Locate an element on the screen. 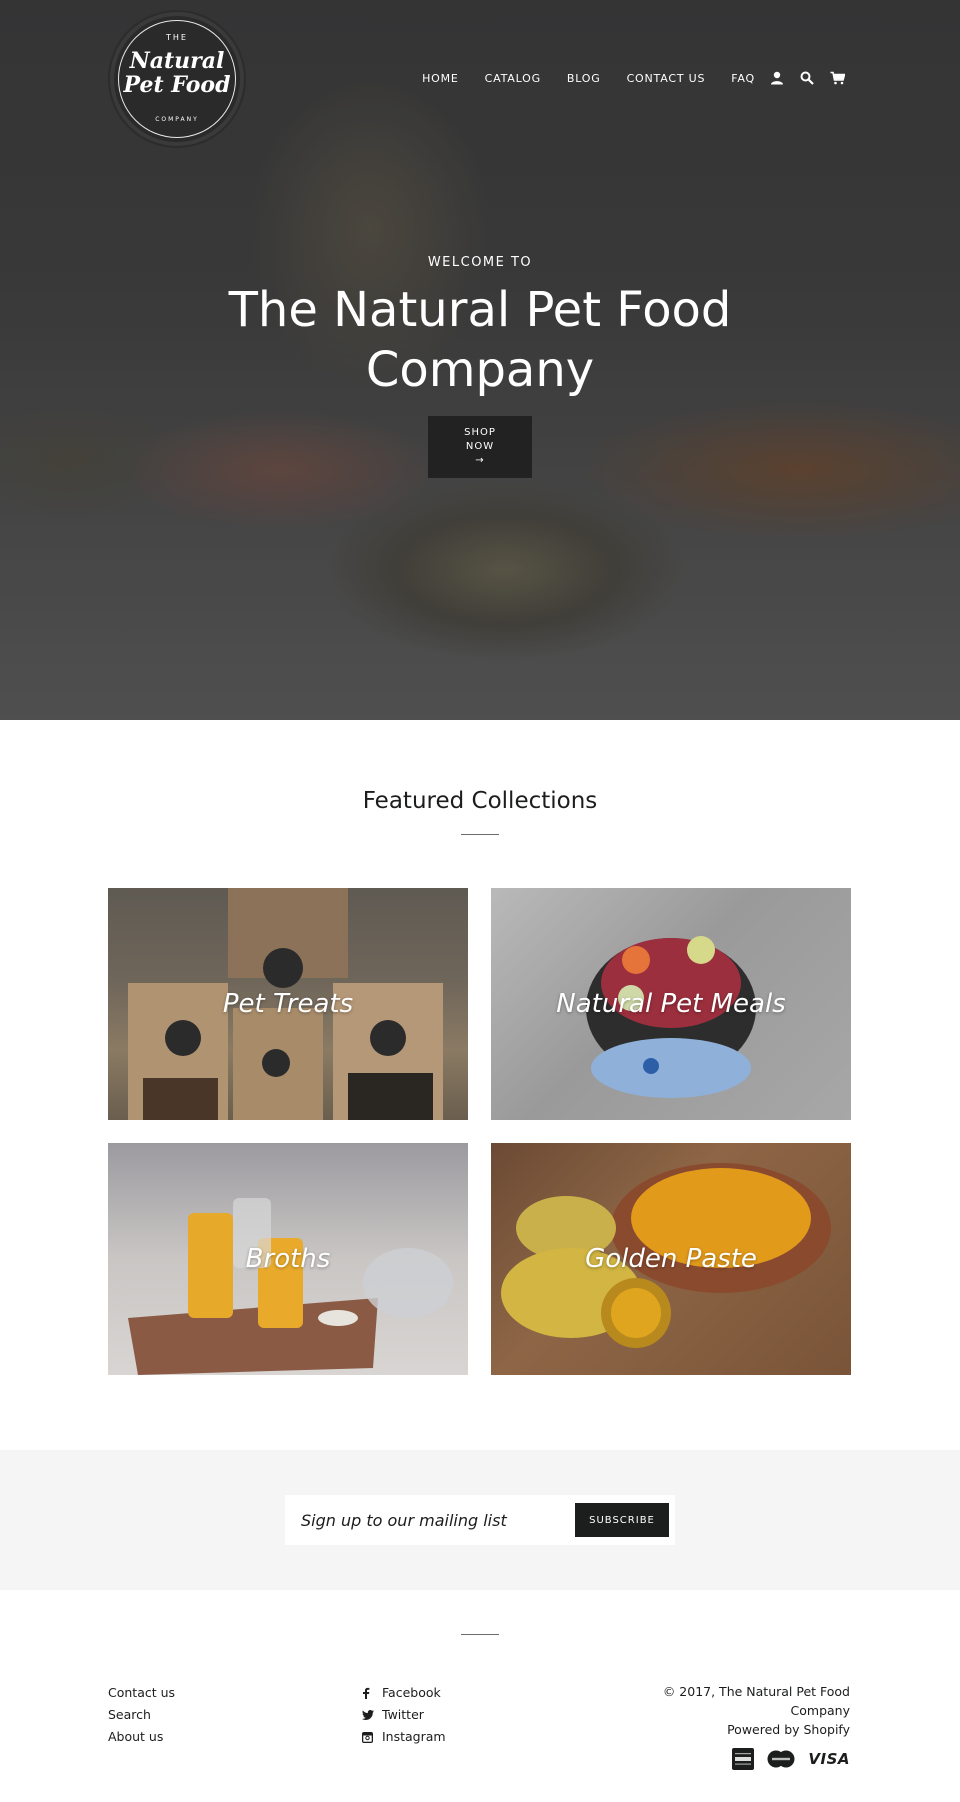  social-label: Facebook is located at coordinates (411, 1692).